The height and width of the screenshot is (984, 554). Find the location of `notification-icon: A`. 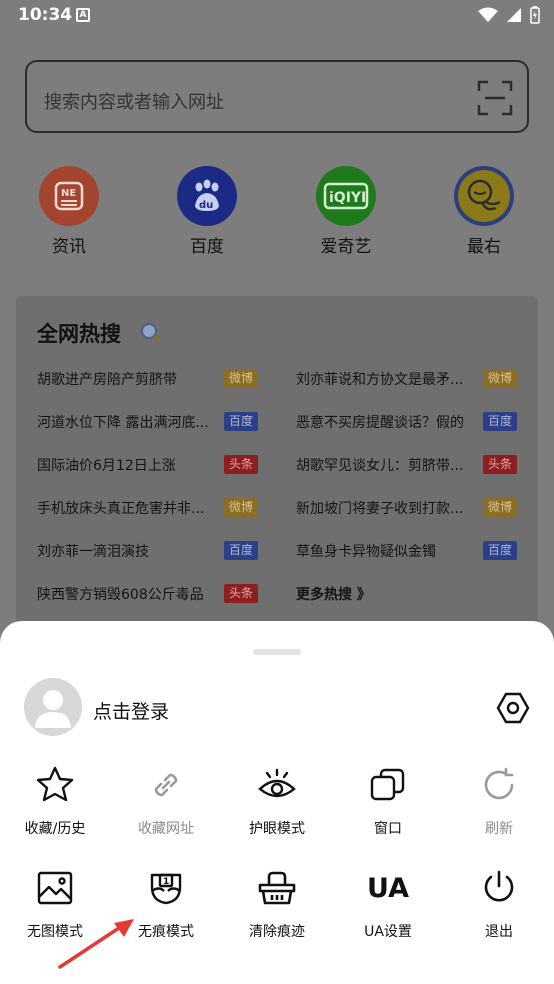

notification-icon: A is located at coordinates (83, 15).